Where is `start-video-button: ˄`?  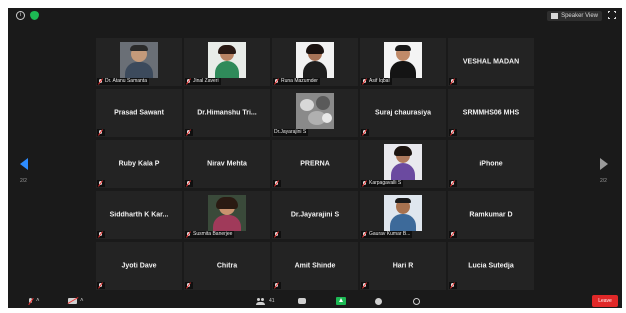 start-video-button: ˄ is located at coordinates (76, 301).